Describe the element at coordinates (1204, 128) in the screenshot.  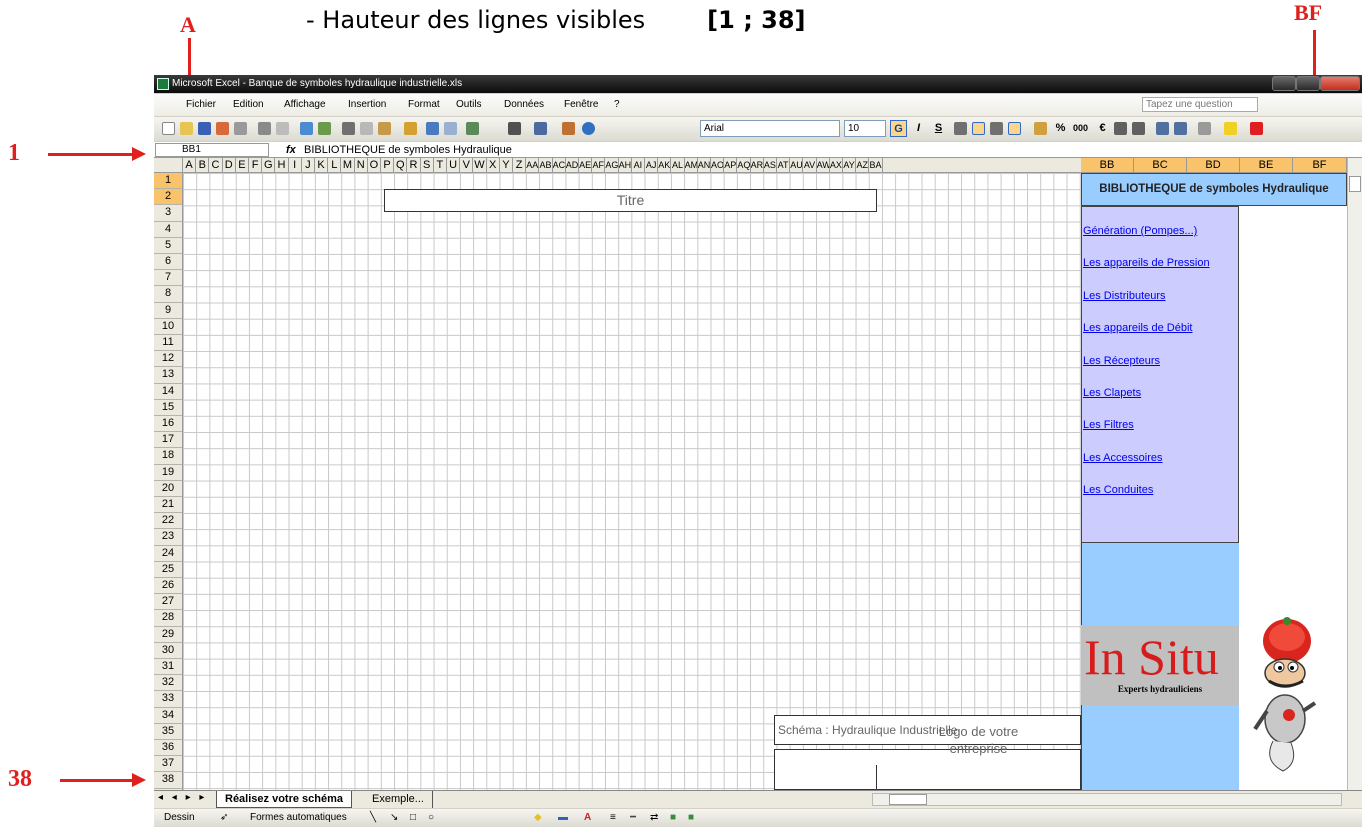
I see `borders-icon` at that location.